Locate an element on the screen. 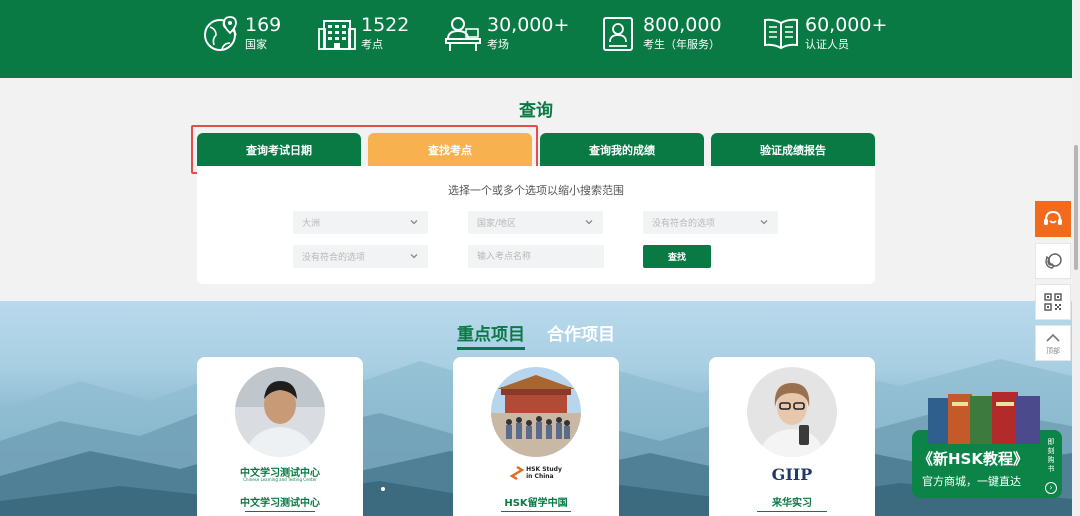 This screenshot has height=516, width=1080. project-name: 来华实习 is located at coordinates (792, 503).